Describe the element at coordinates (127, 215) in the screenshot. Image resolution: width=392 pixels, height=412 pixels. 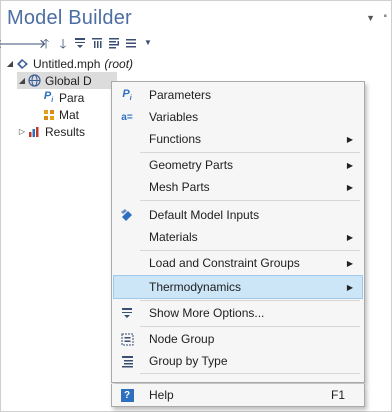
I see `model-inputs-icon` at that location.